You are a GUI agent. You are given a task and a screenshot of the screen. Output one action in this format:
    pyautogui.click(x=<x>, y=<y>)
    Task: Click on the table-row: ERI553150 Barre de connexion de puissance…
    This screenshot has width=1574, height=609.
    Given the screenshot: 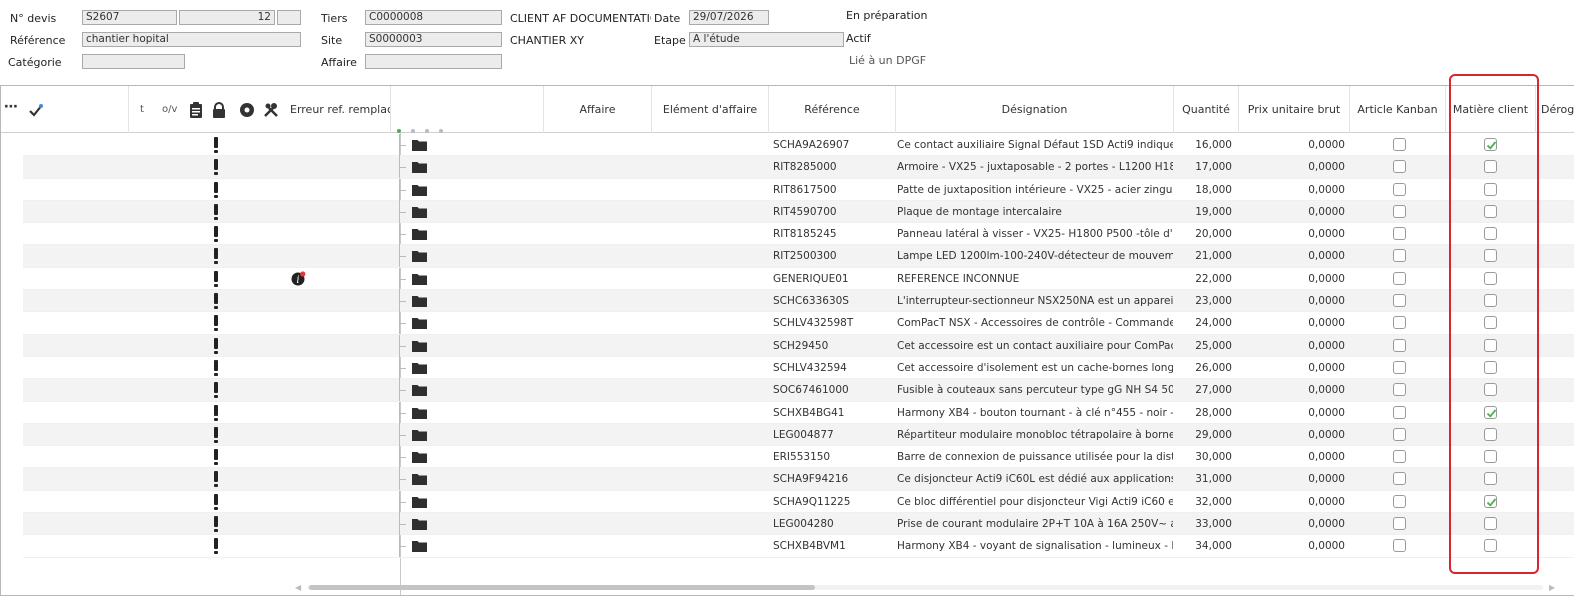 What is the action you would take?
    pyautogui.click(x=798, y=457)
    